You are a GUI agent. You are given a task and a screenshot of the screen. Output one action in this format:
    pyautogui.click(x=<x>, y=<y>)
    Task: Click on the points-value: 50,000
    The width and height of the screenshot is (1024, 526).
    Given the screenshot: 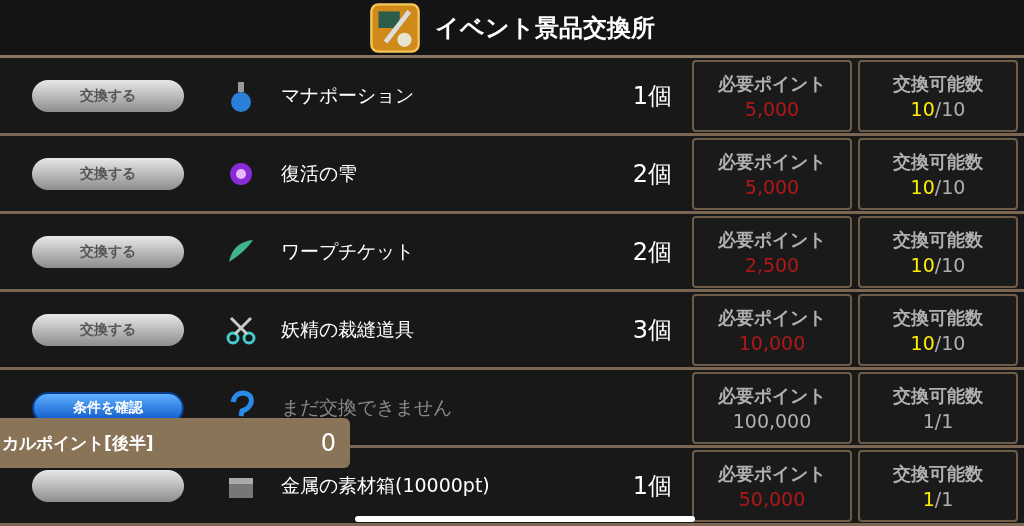 What is the action you would take?
    pyautogui.click(x=772, y=498)
    